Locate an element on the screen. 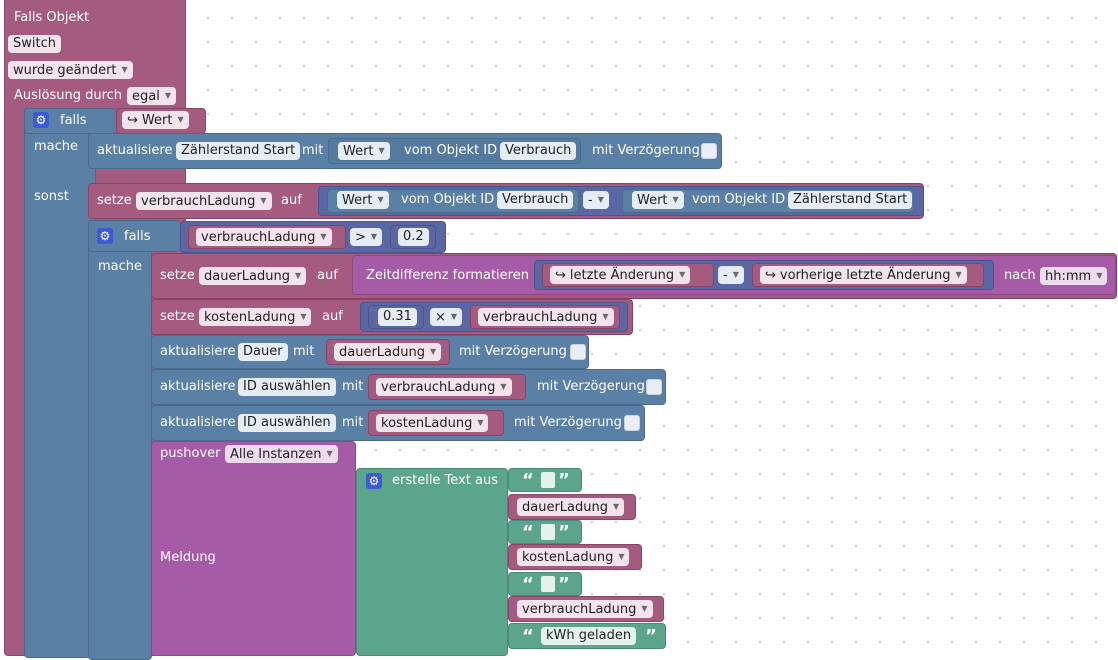 The image size is (1118, 660). update4-delay-label: mit Verzögerung is located at coordinates (568, 422).